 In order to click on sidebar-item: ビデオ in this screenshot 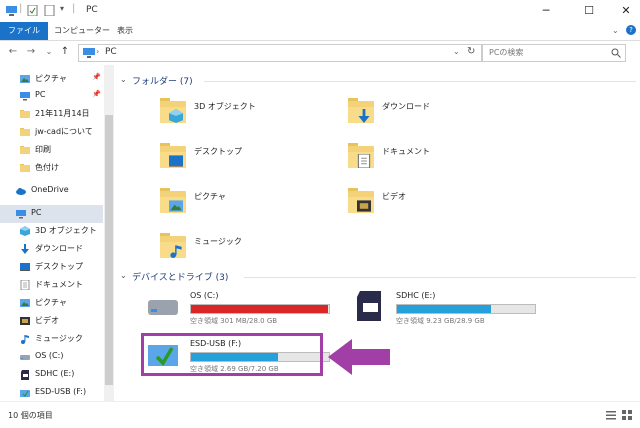, I will do `click(51, 321)`.